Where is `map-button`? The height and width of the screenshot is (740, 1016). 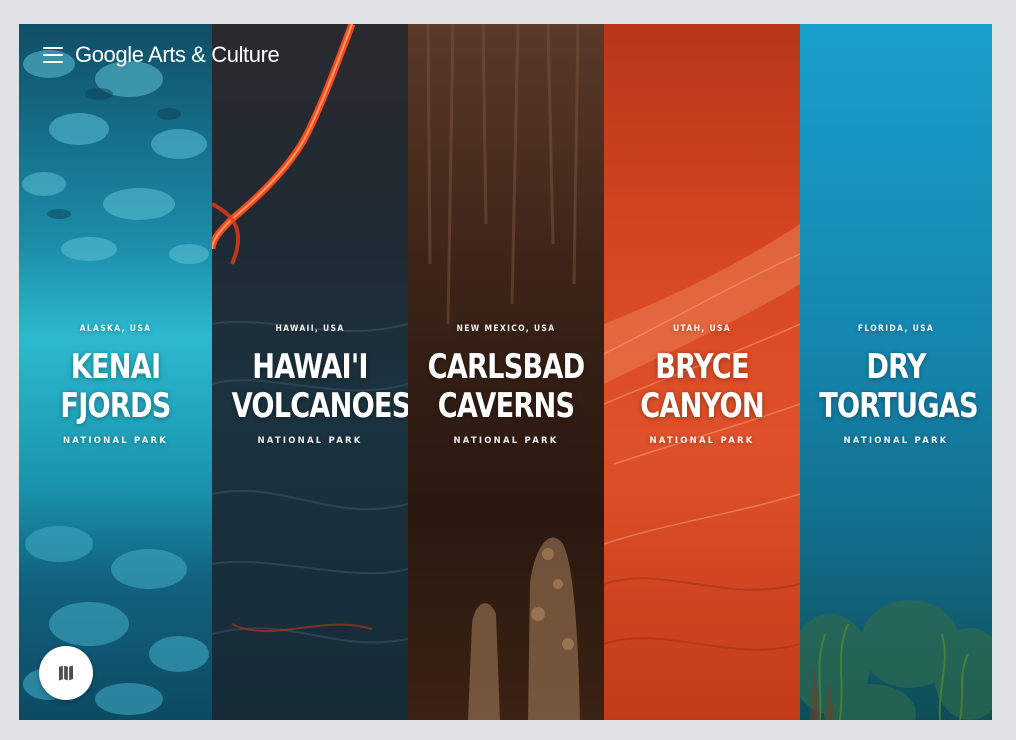 map-button is located at coordinates (66, 673).